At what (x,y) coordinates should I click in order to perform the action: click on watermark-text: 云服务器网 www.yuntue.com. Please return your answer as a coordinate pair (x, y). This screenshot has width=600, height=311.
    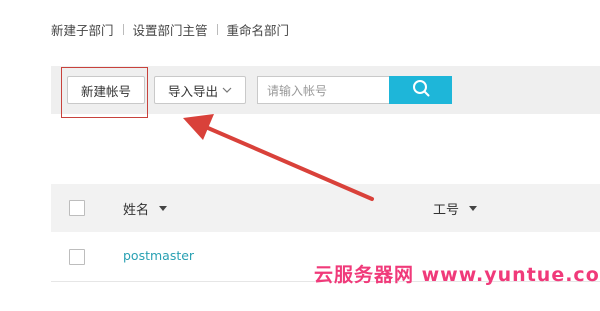
    Looking at the image, I should click on (457, 275).